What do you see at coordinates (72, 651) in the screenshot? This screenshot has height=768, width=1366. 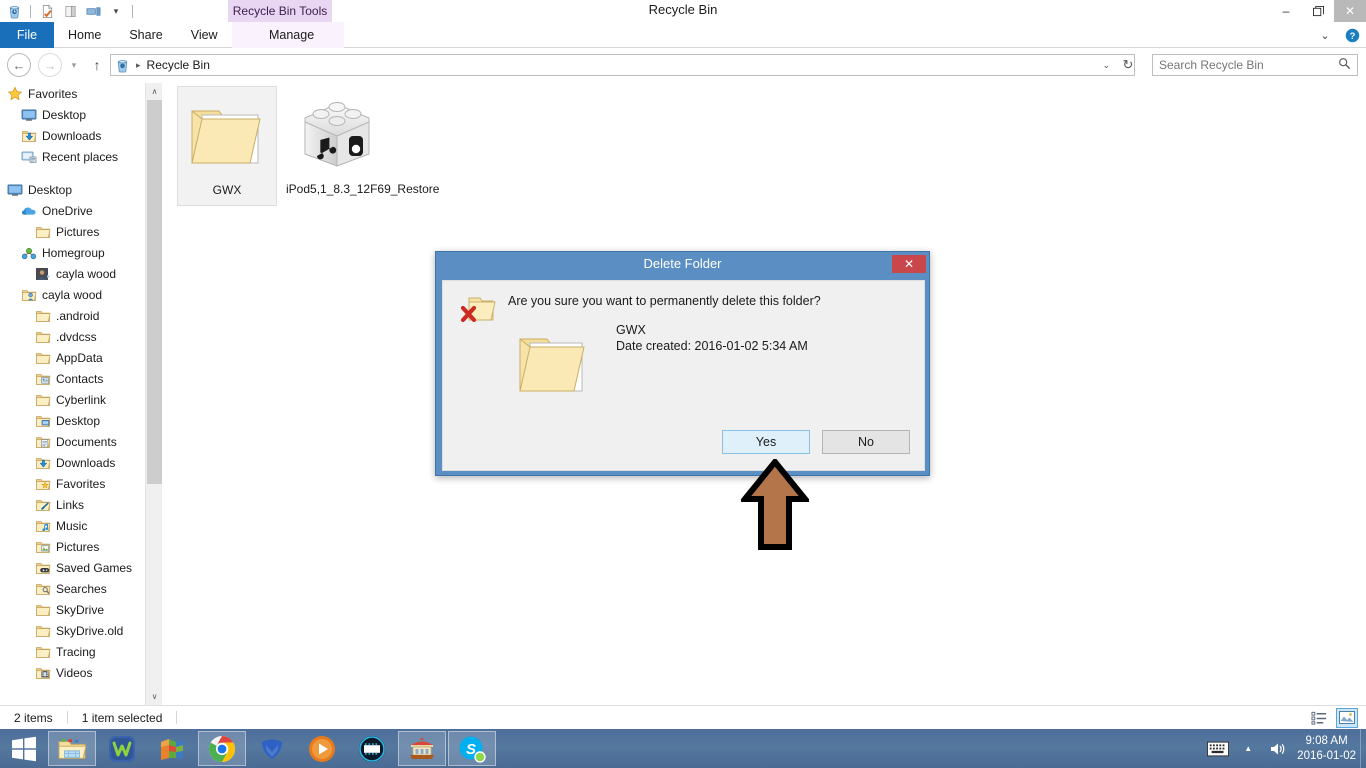 I see `sidebar-item-tracing: Tracing` at bounding box center [72, 651].